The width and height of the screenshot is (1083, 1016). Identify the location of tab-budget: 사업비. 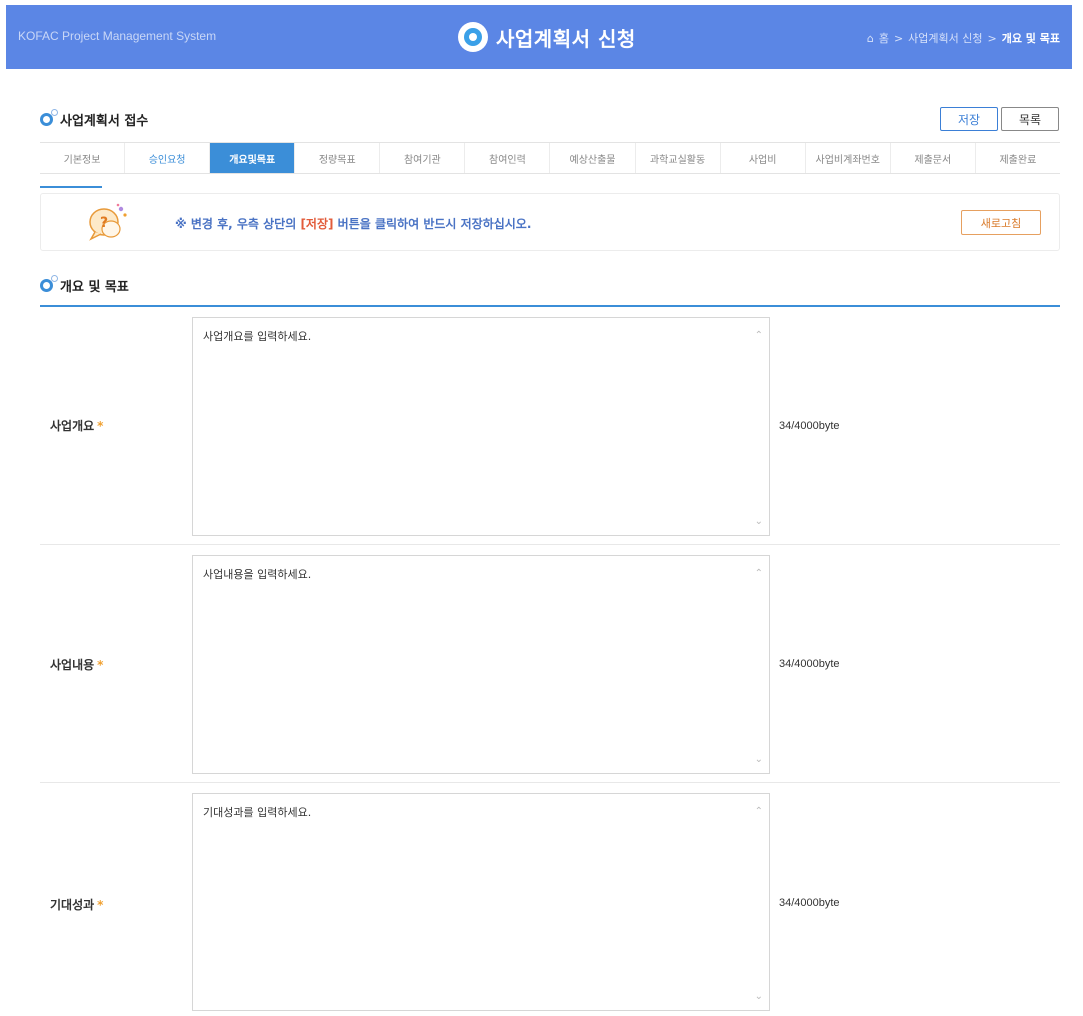
(763, 158).